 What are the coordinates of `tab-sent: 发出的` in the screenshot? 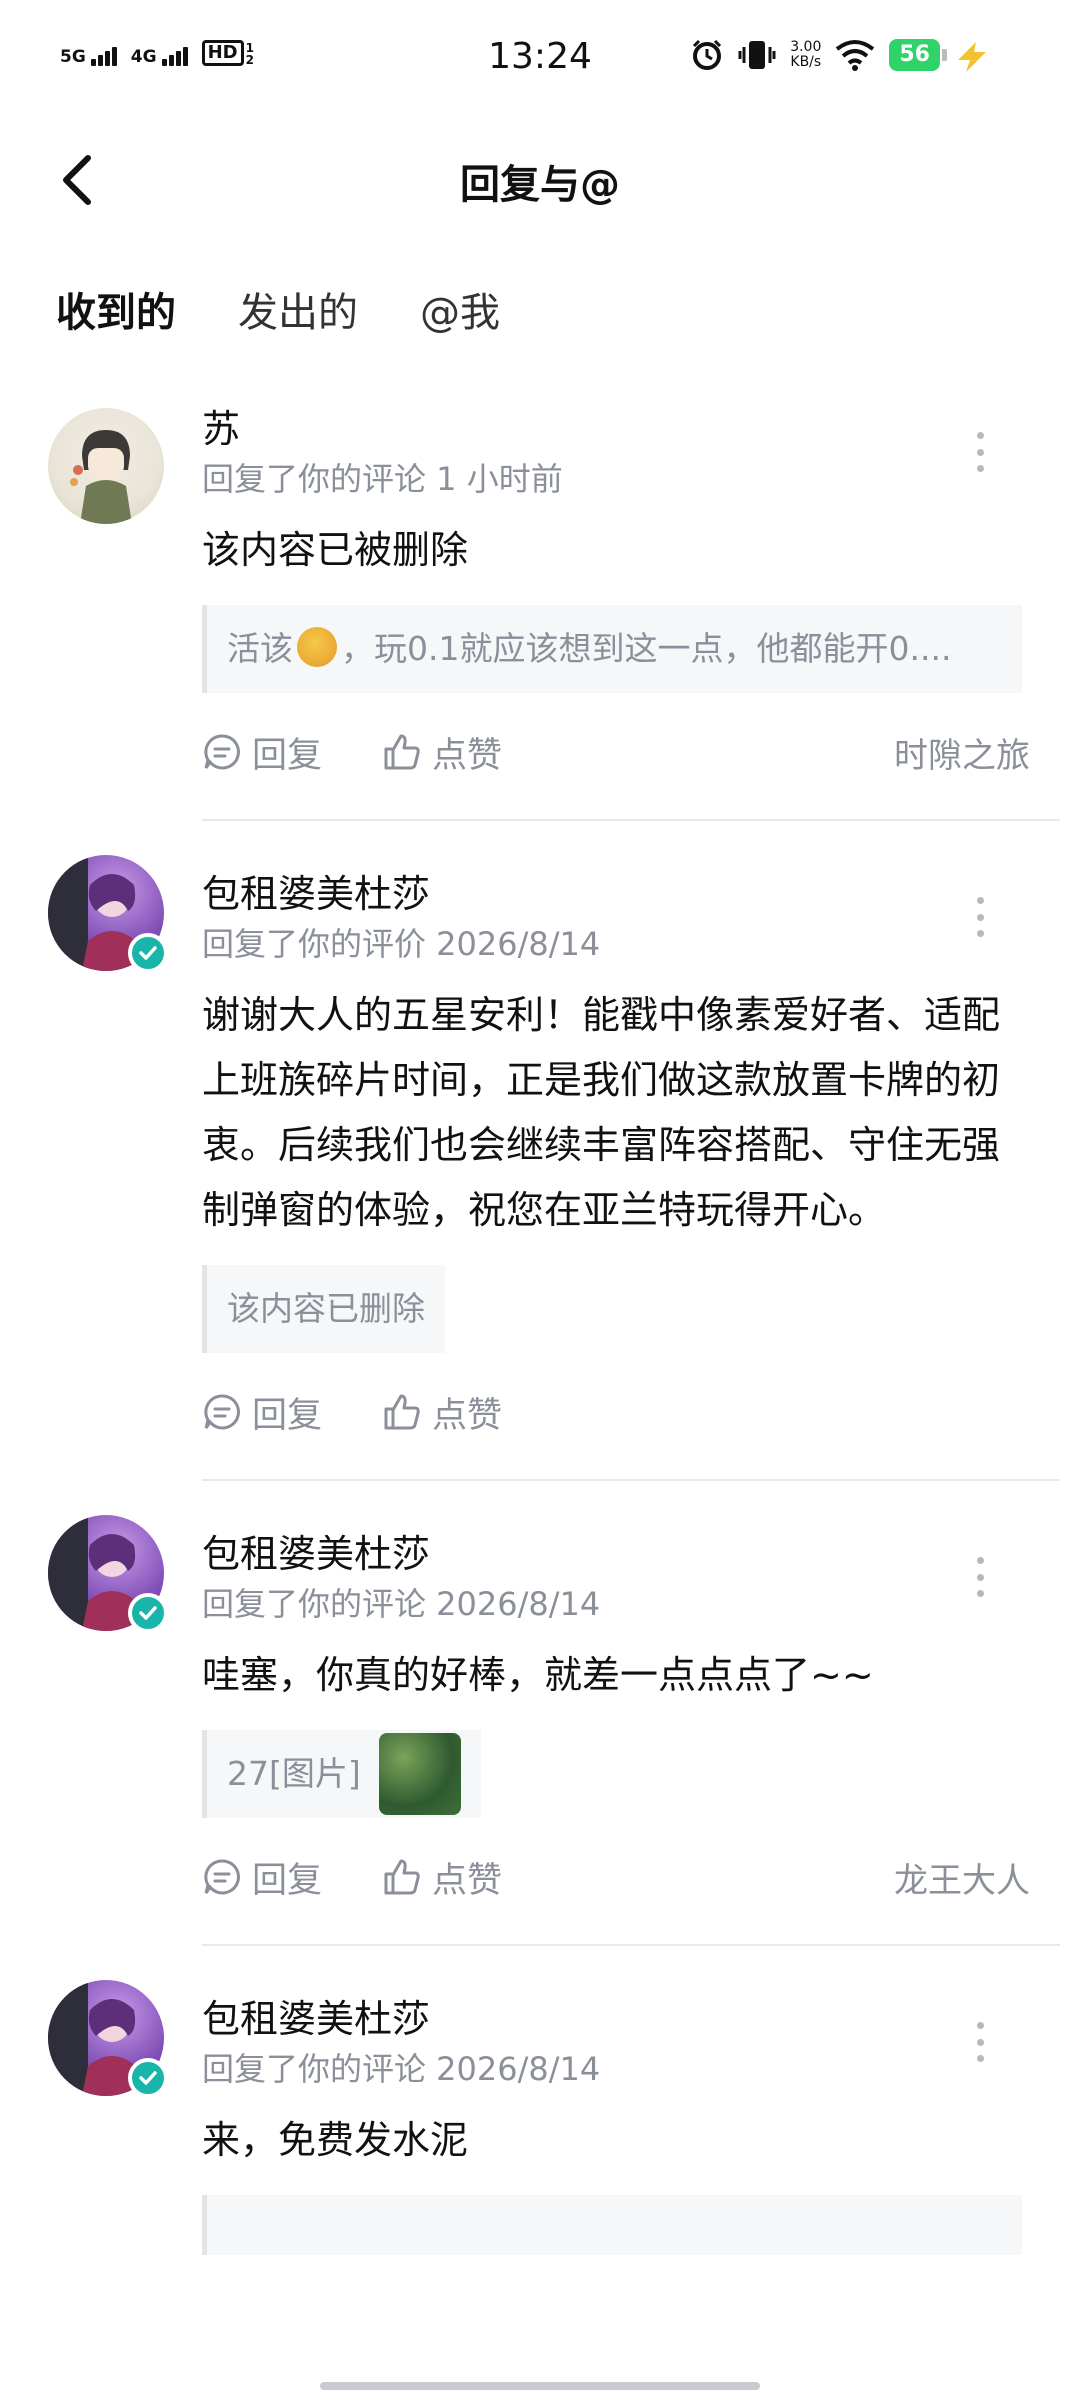 It's located at (298, 309).